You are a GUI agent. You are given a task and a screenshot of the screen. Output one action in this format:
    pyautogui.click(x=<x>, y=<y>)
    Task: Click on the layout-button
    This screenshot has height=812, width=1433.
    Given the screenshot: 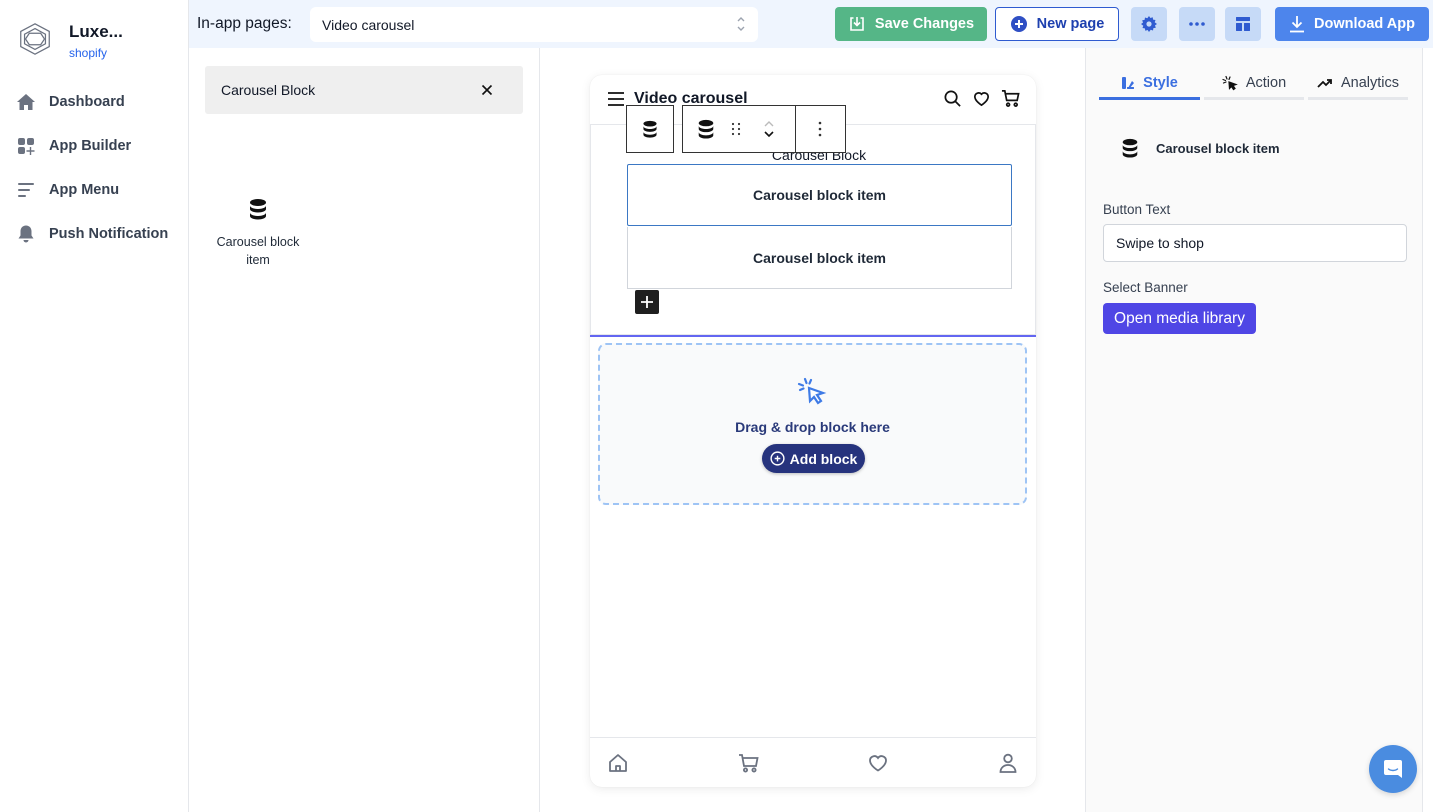 What is the action you would take?
    pyautogui.click(x=1243, y=24)
    